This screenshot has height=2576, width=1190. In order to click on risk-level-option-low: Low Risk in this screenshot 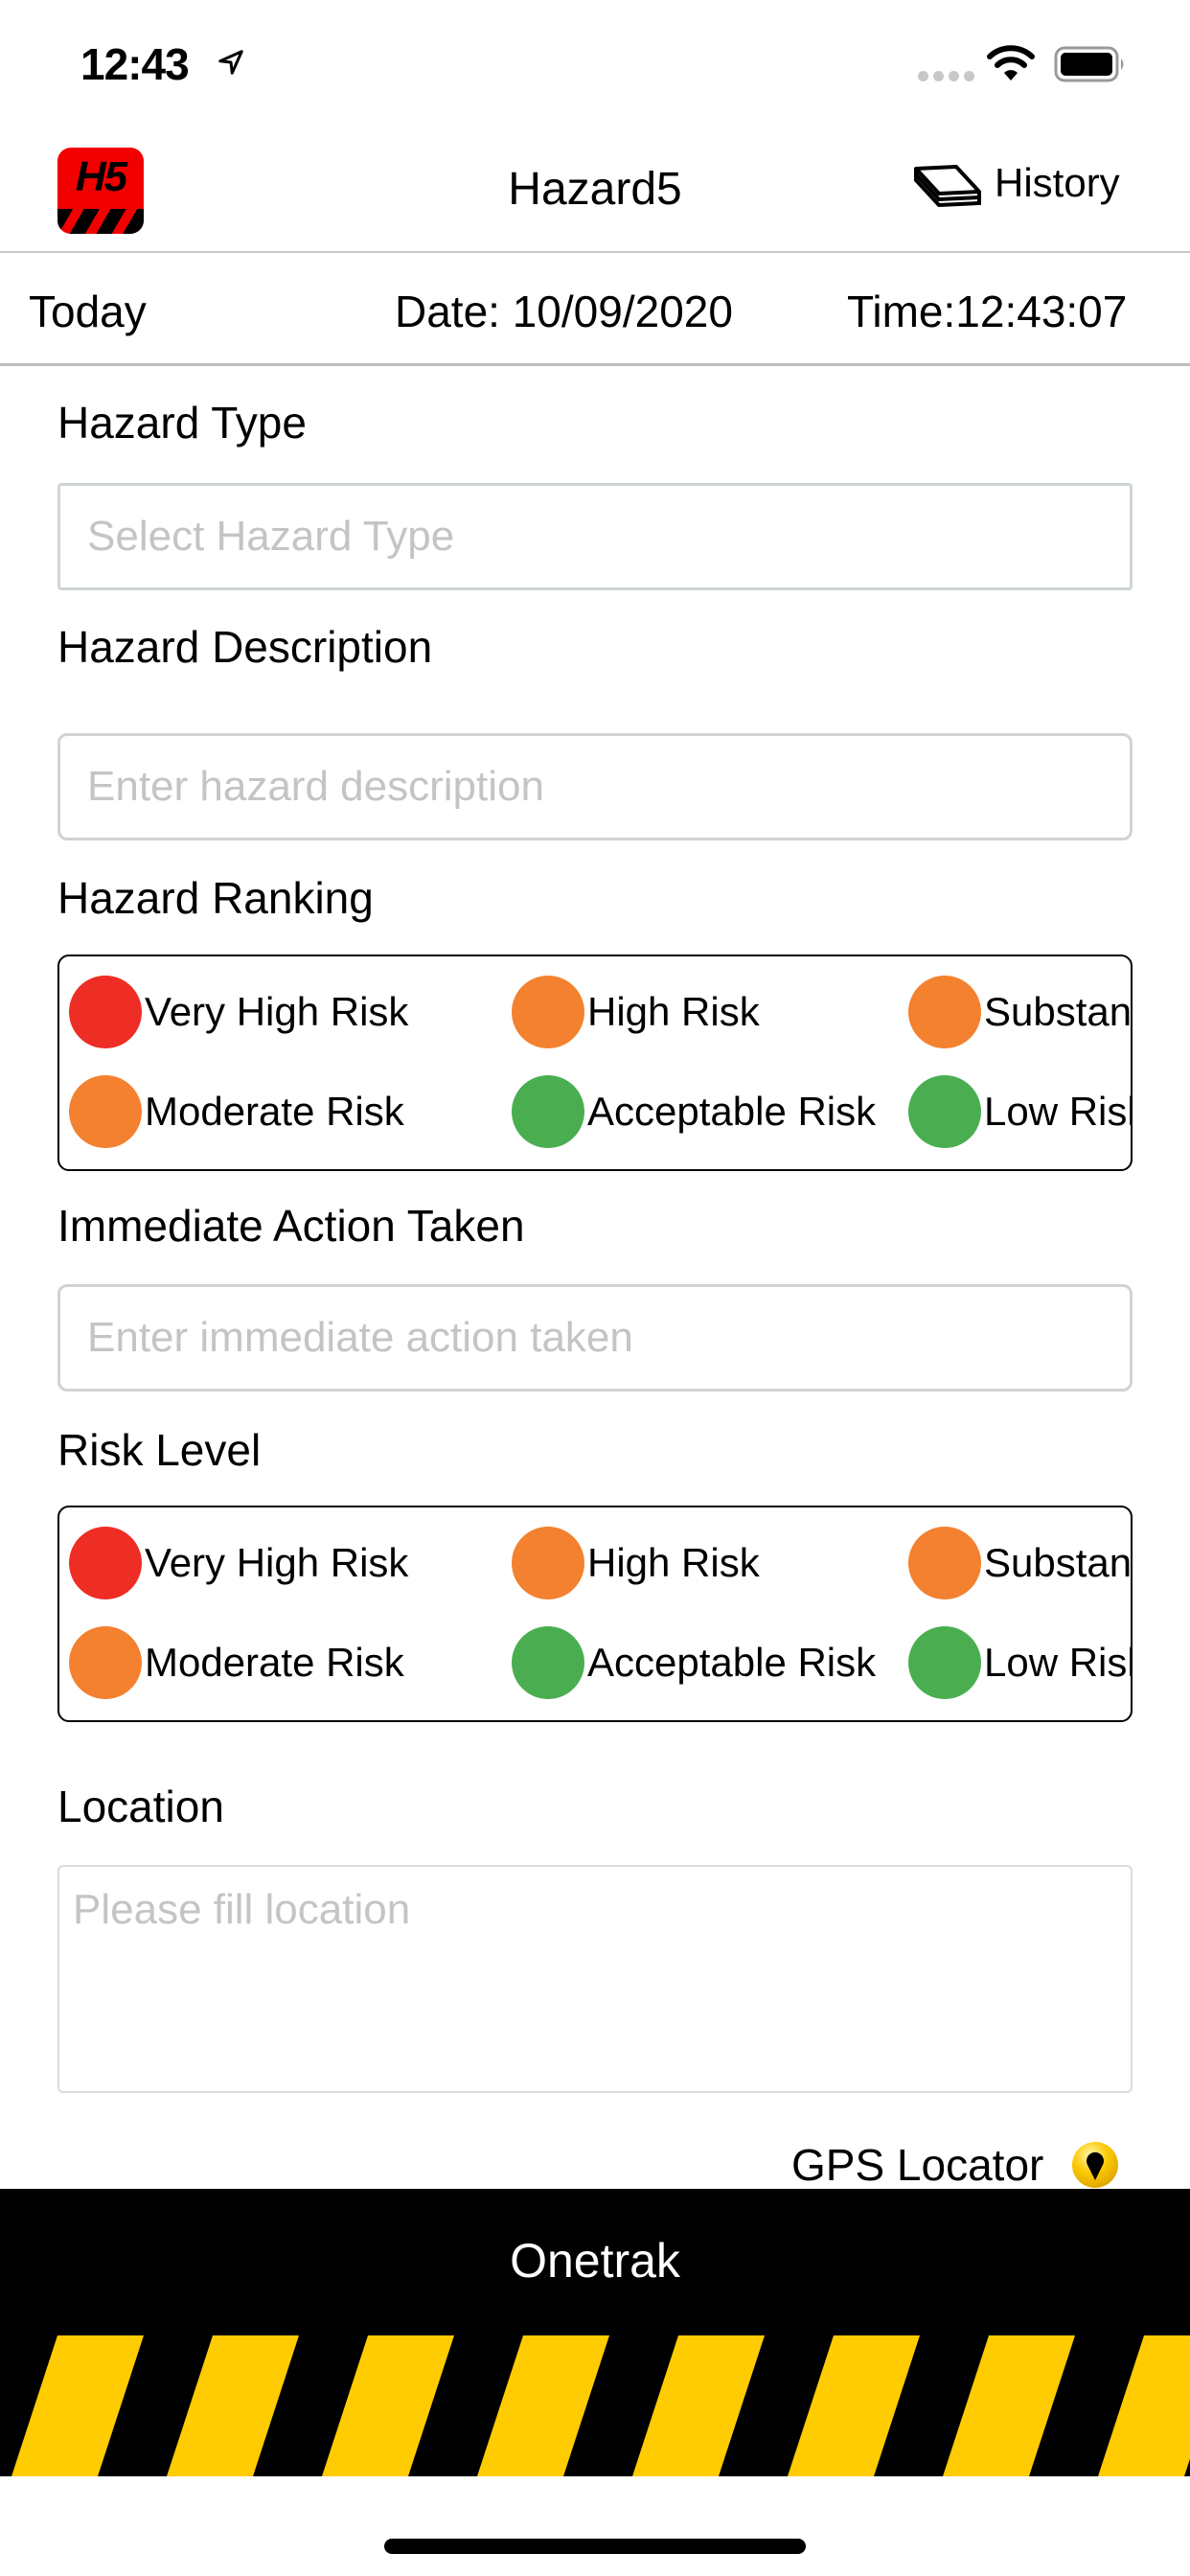, I will do `click(1020, 1662)`.